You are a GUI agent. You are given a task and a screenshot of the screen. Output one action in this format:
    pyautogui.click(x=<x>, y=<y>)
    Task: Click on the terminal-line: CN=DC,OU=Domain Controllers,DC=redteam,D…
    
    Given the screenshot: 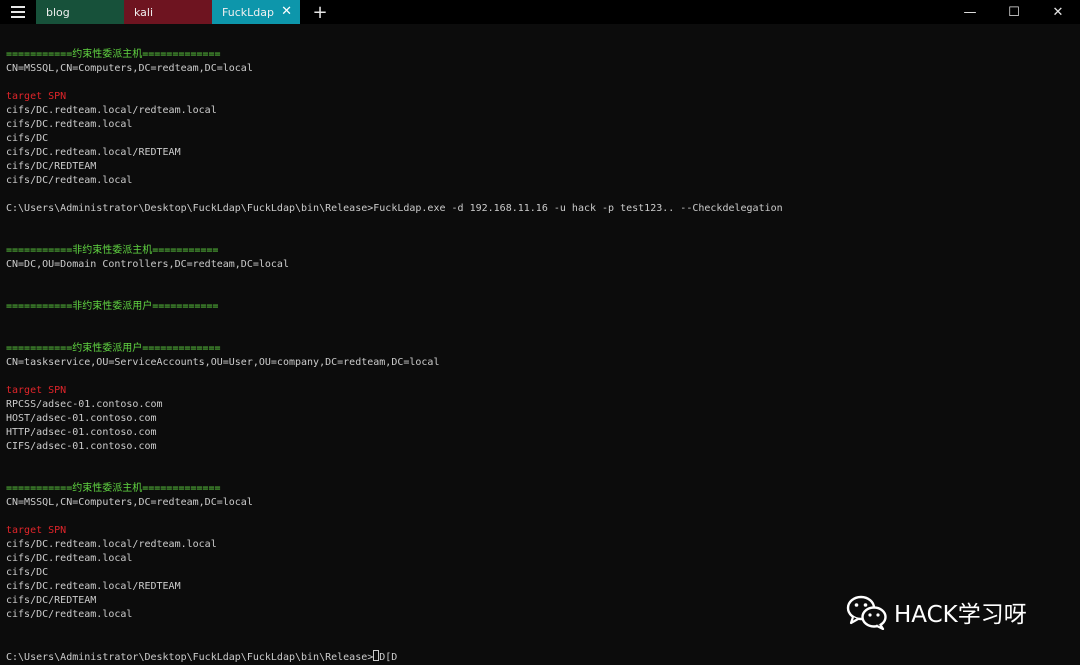 What is the action you would take?
    pyautogui.click(x=147, y=264)
    